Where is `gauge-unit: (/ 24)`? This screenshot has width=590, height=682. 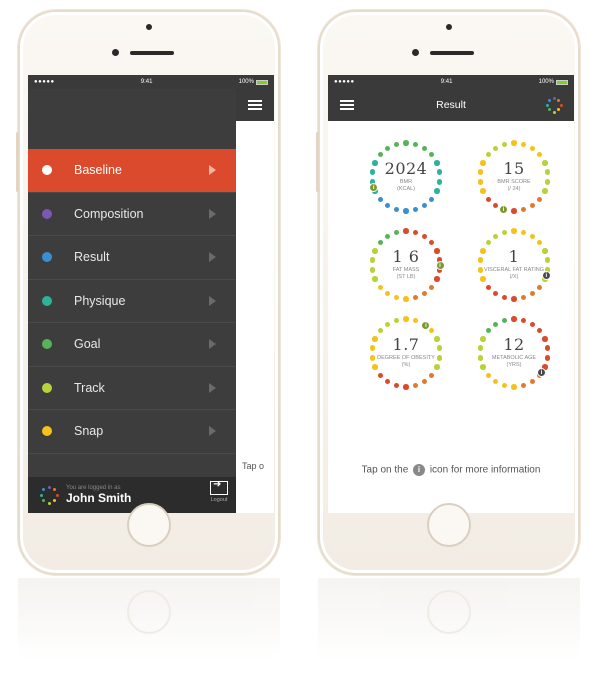
gauge-unit: (/ 24) is located at coordinates (514, 189).